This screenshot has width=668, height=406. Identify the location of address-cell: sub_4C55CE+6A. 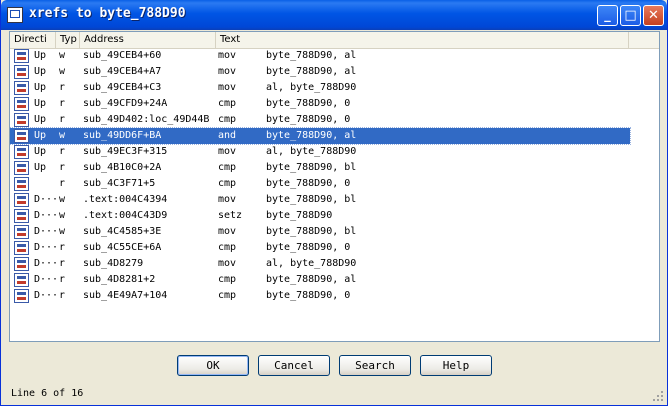
(122, 247).